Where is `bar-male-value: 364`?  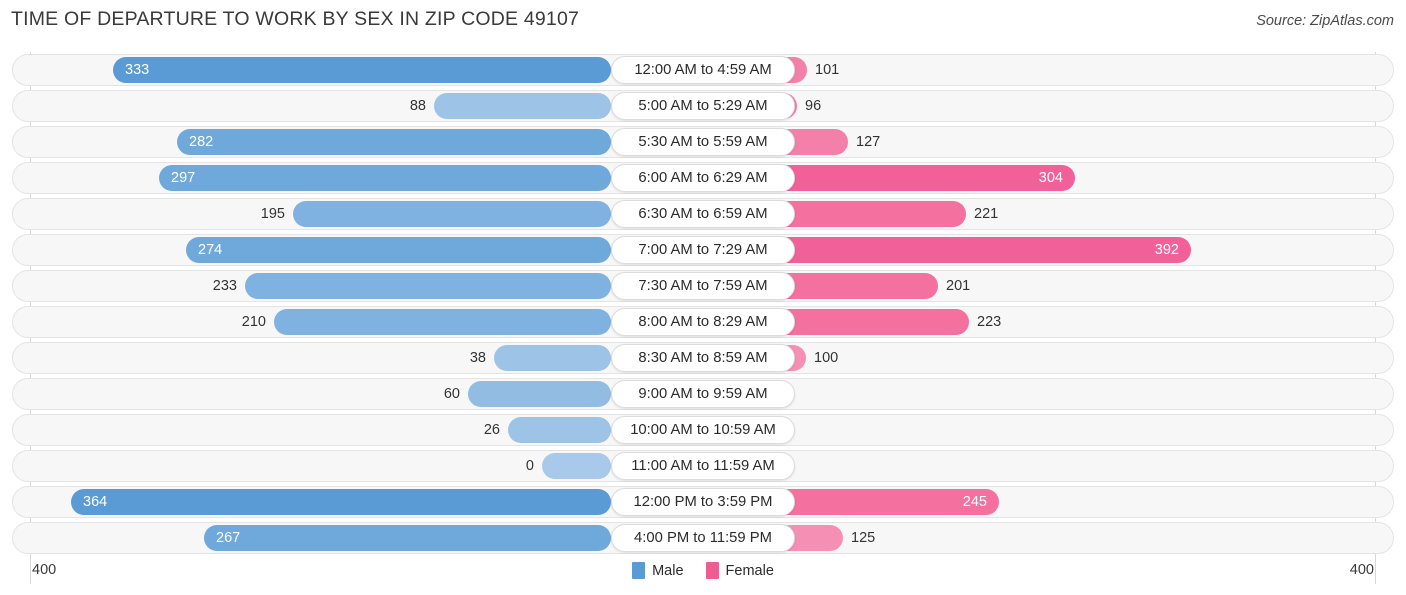
bar-male-value: 364 is located at coordinates (95, 502).